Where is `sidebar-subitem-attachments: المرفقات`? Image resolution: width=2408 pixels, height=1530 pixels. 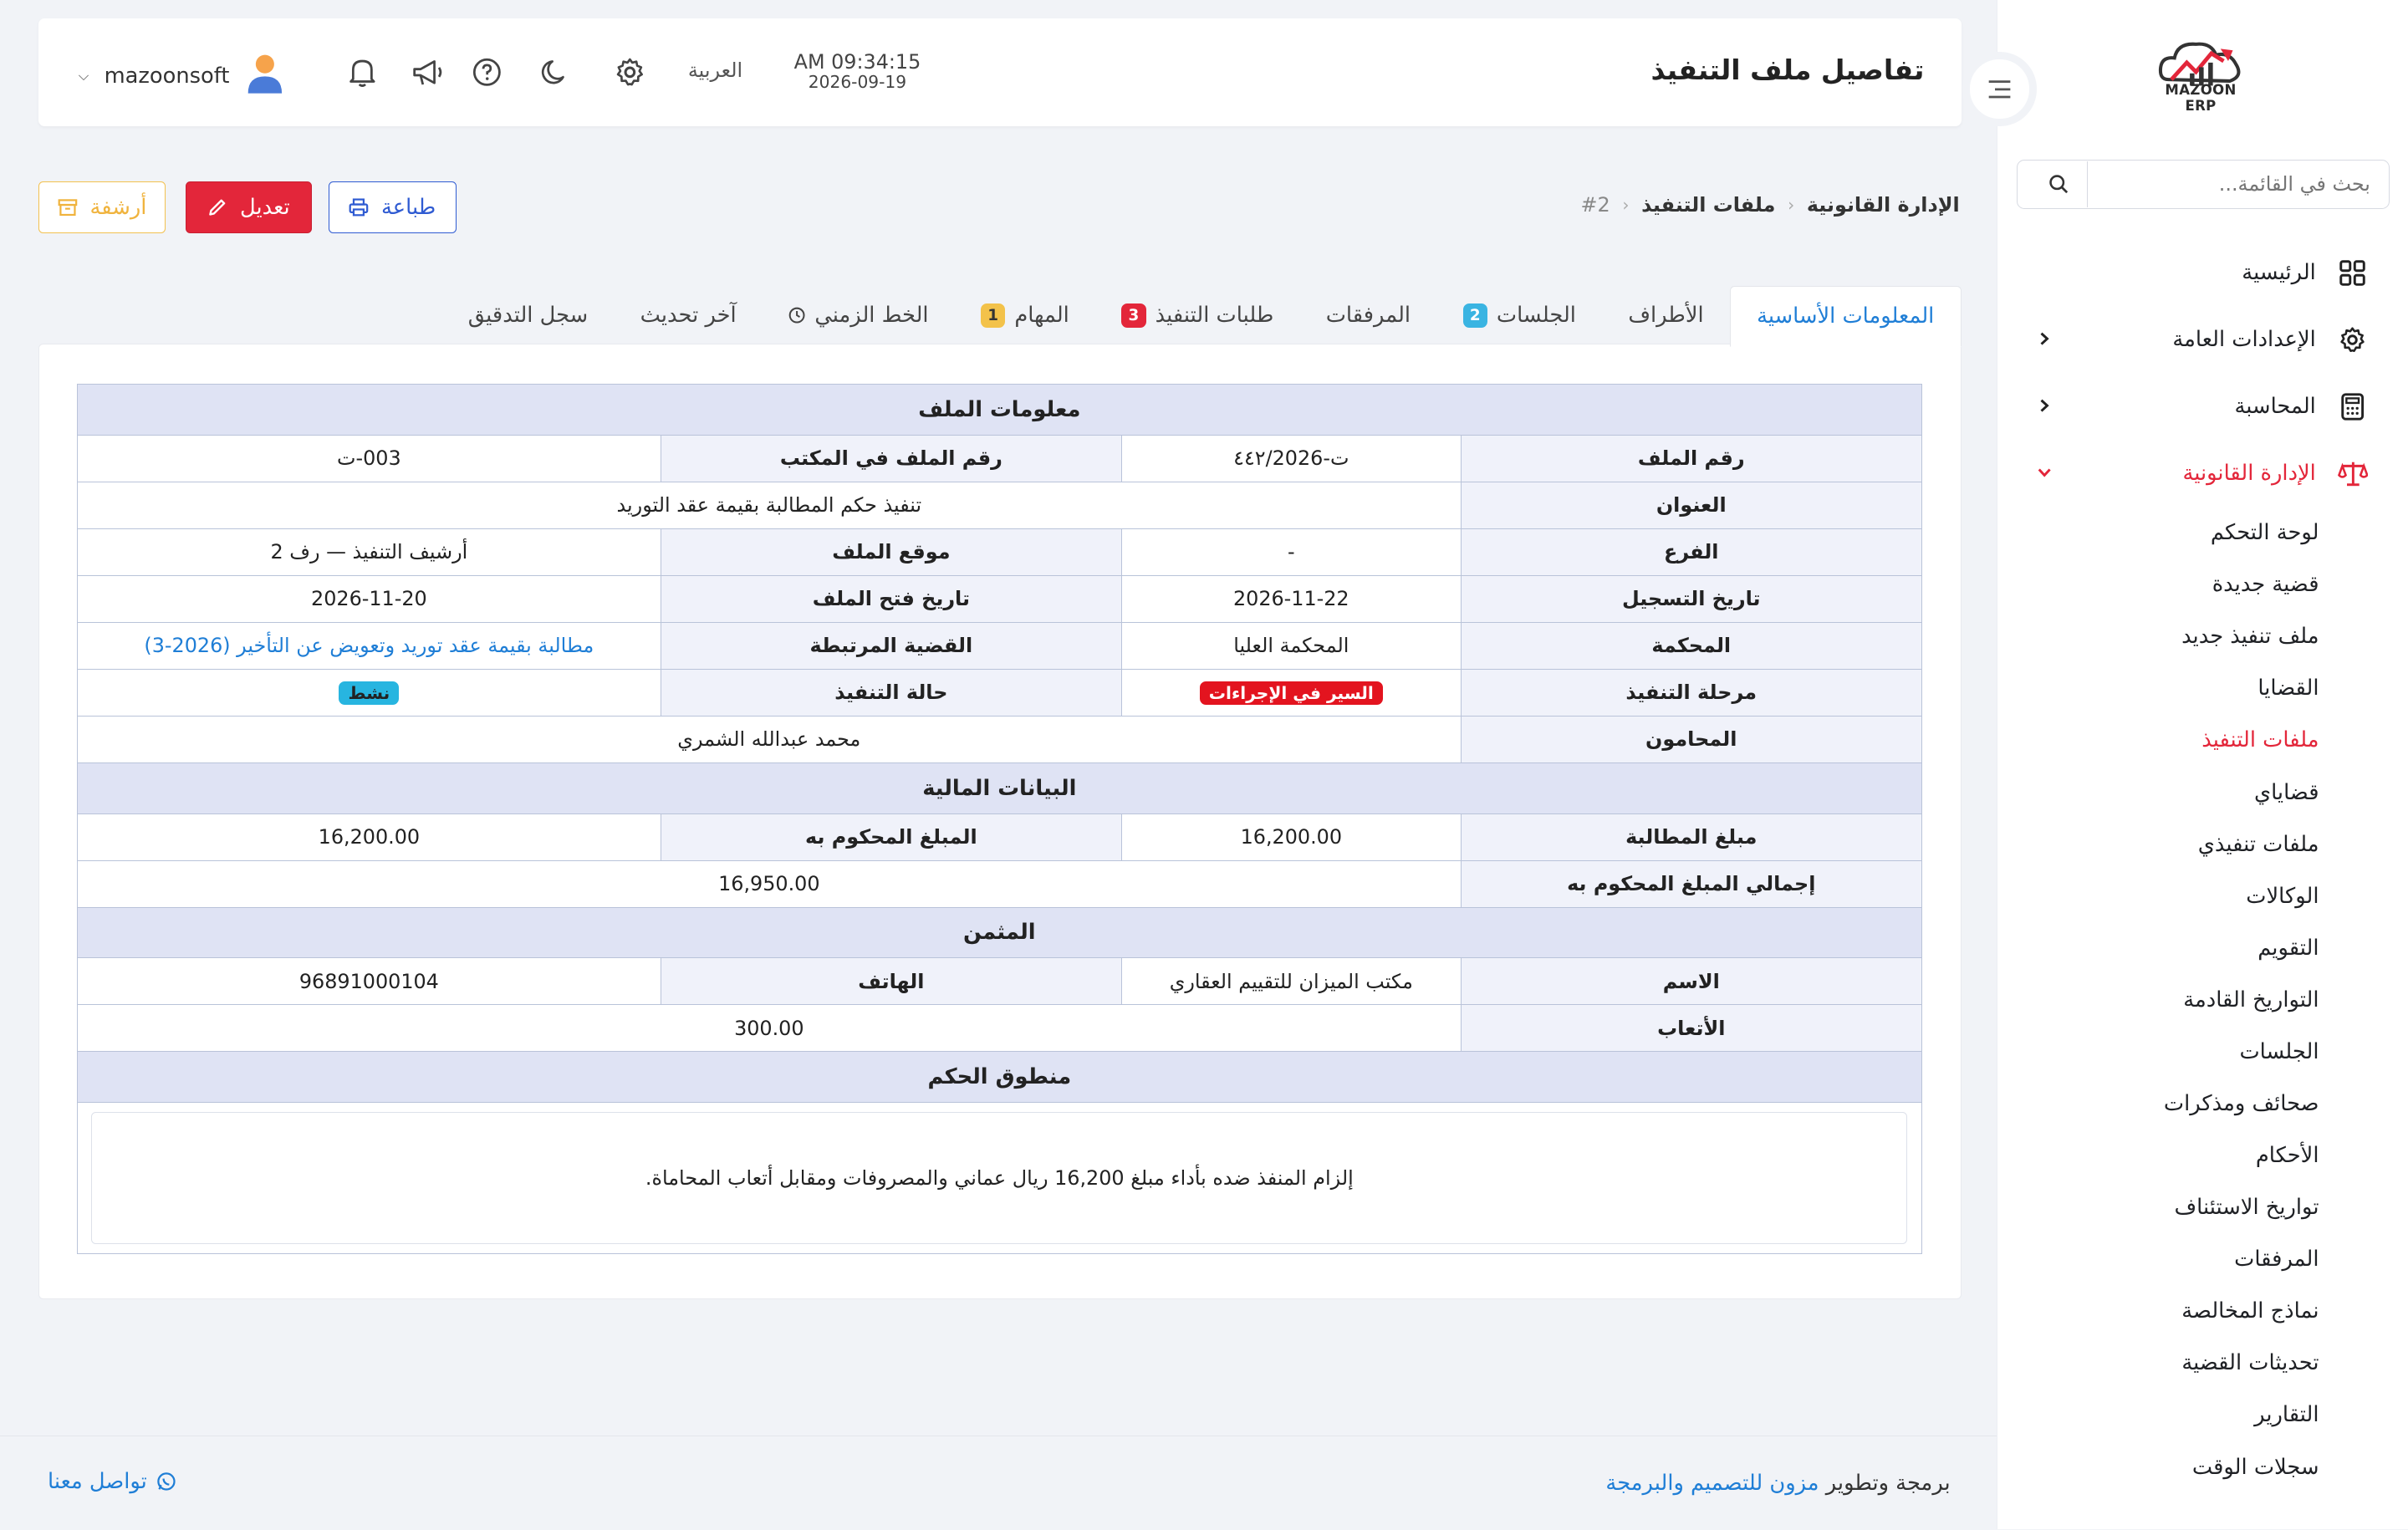 sidebar-subitem-attachments: المرفقات is located at coordinates (2158, 1259).